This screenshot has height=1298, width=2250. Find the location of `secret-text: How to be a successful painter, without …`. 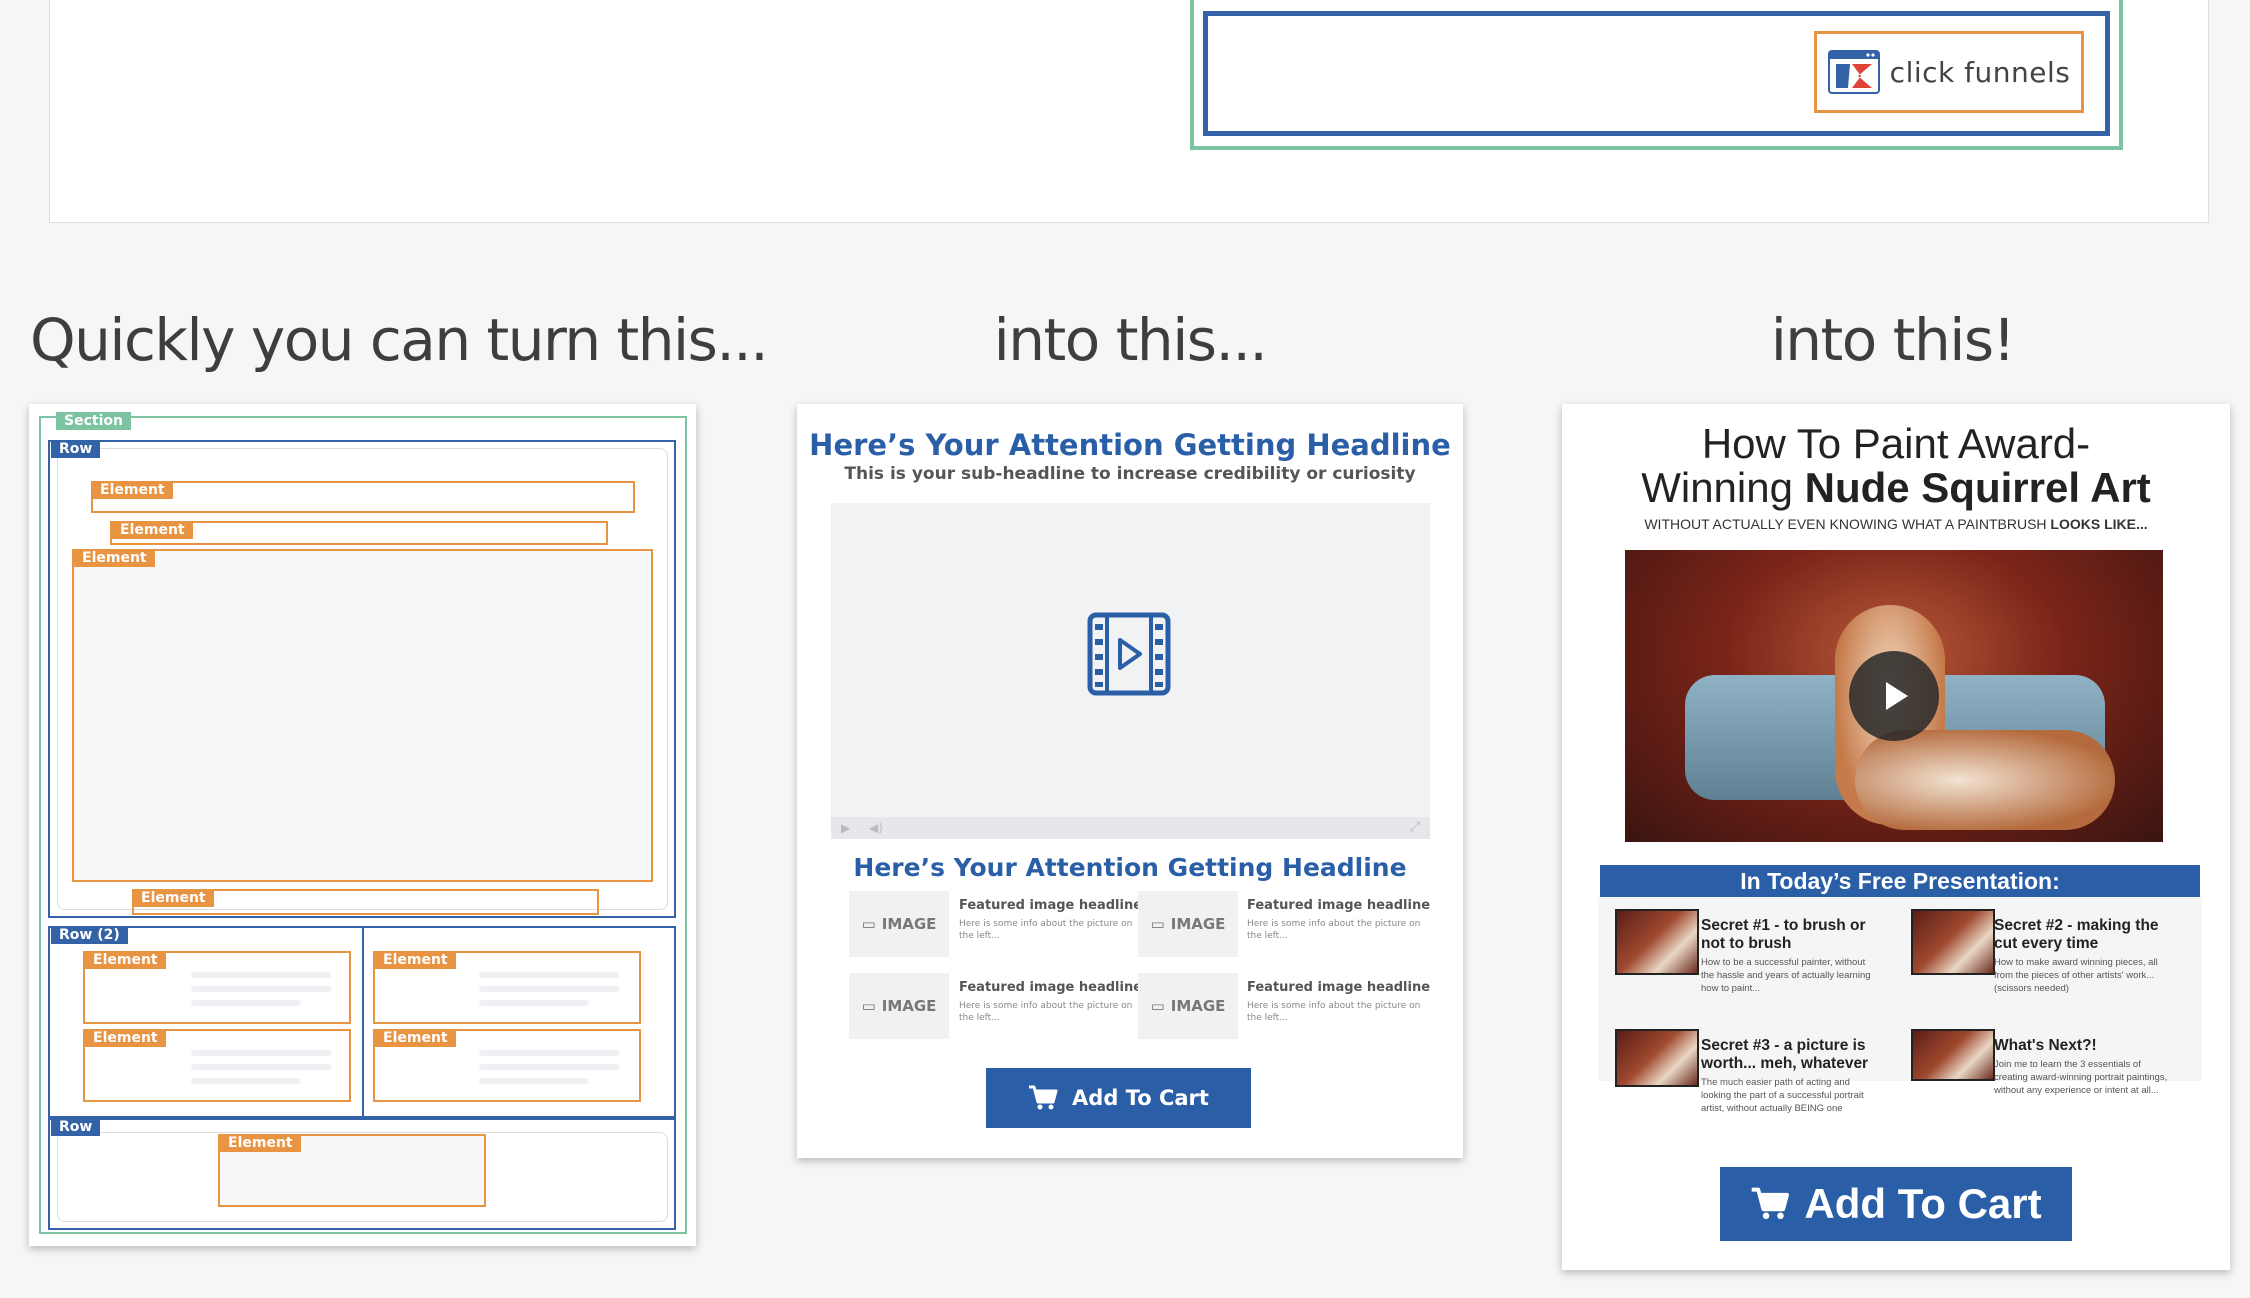

secret-text: How to be a successful painter, without … is located at coordinates (1786, 975).